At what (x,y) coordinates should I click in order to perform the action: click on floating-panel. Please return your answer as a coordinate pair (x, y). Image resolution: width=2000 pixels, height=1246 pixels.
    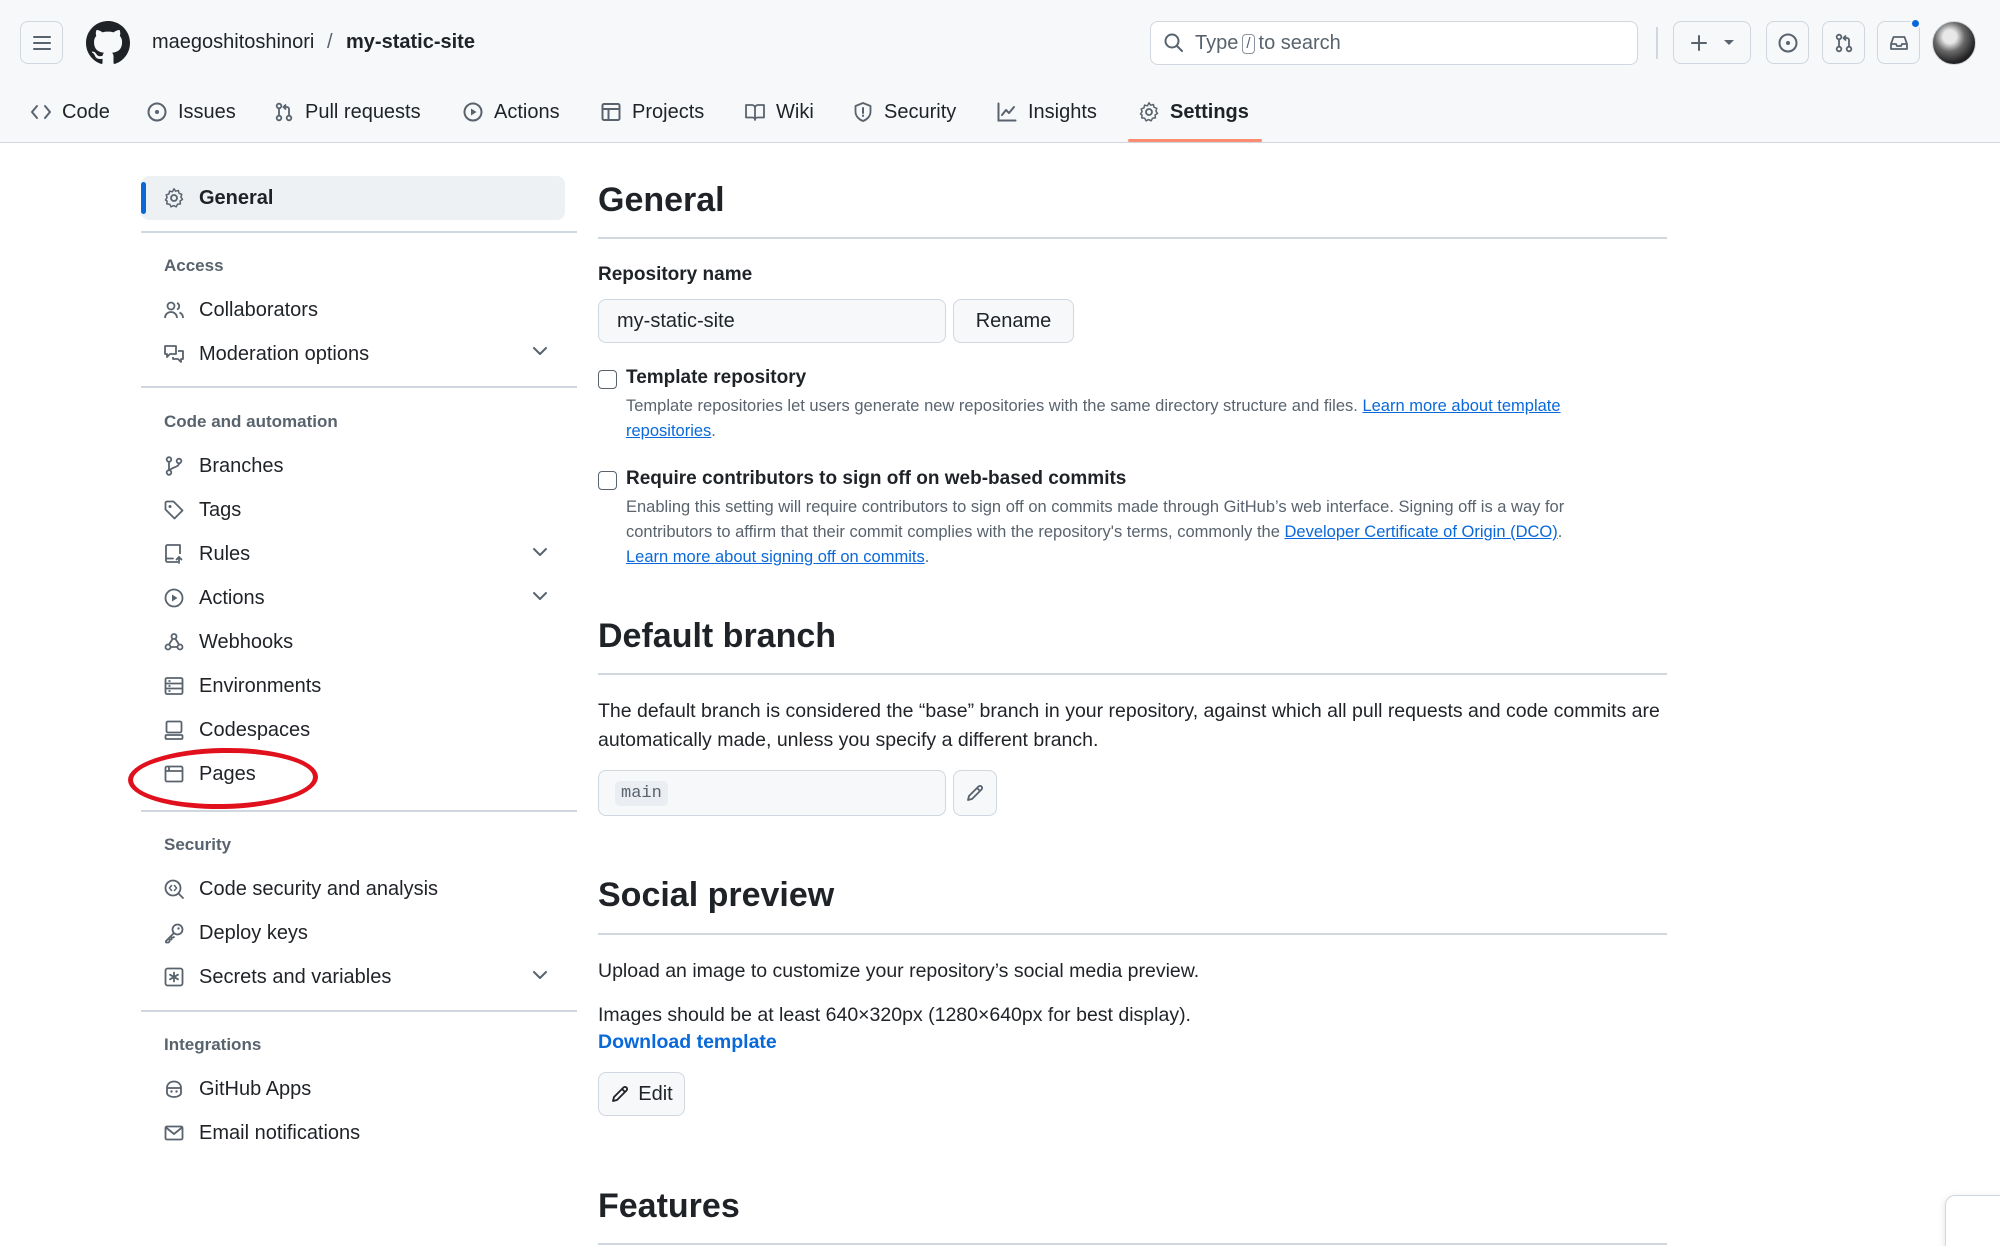
    Looking at the image, I should click on (1972, 1220).